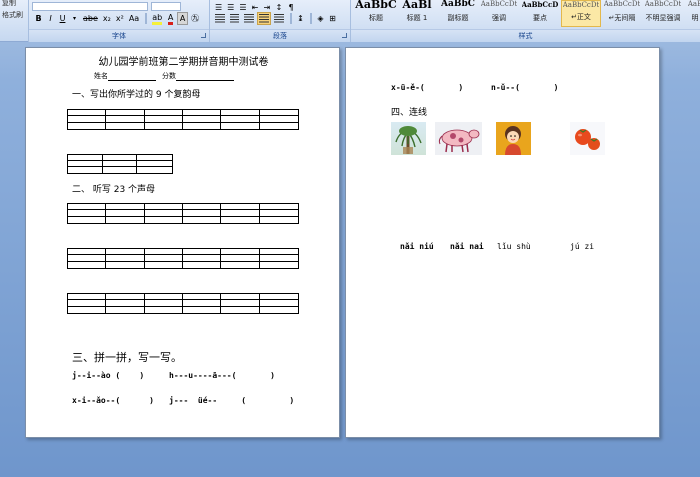  What do you see at coordinates (62, 18) in the screenshot?
I see `underline-button: U` at bounding box center [62, 18].